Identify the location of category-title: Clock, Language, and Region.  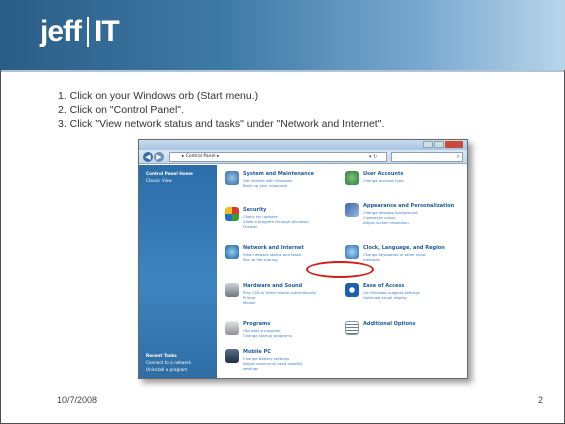
(404, 248).